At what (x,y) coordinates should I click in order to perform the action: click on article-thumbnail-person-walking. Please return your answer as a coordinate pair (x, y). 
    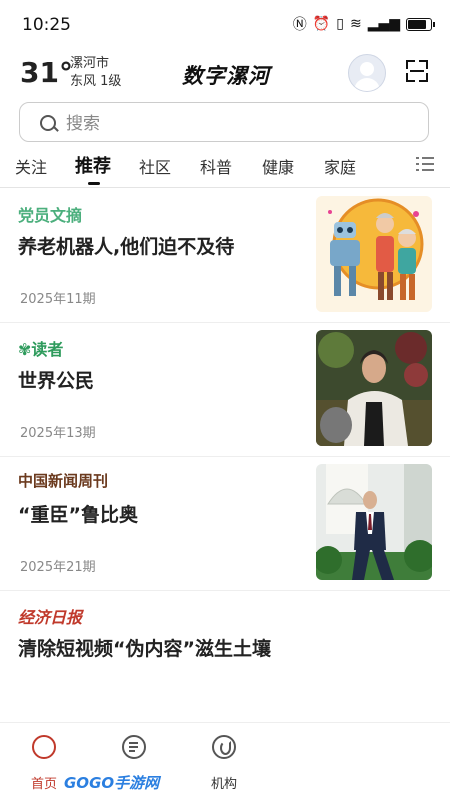
    Looking at the image, I should click on (374, 522).